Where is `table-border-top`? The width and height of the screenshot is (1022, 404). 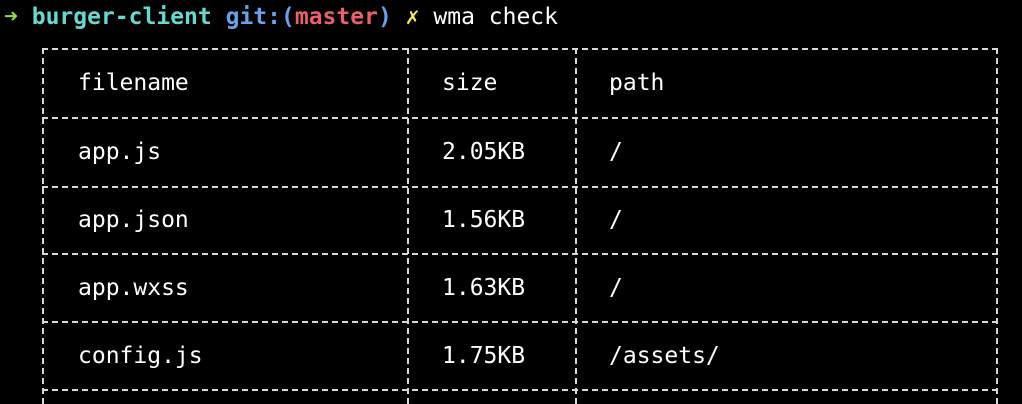
table-border-top is located at coordinates (520, 49).